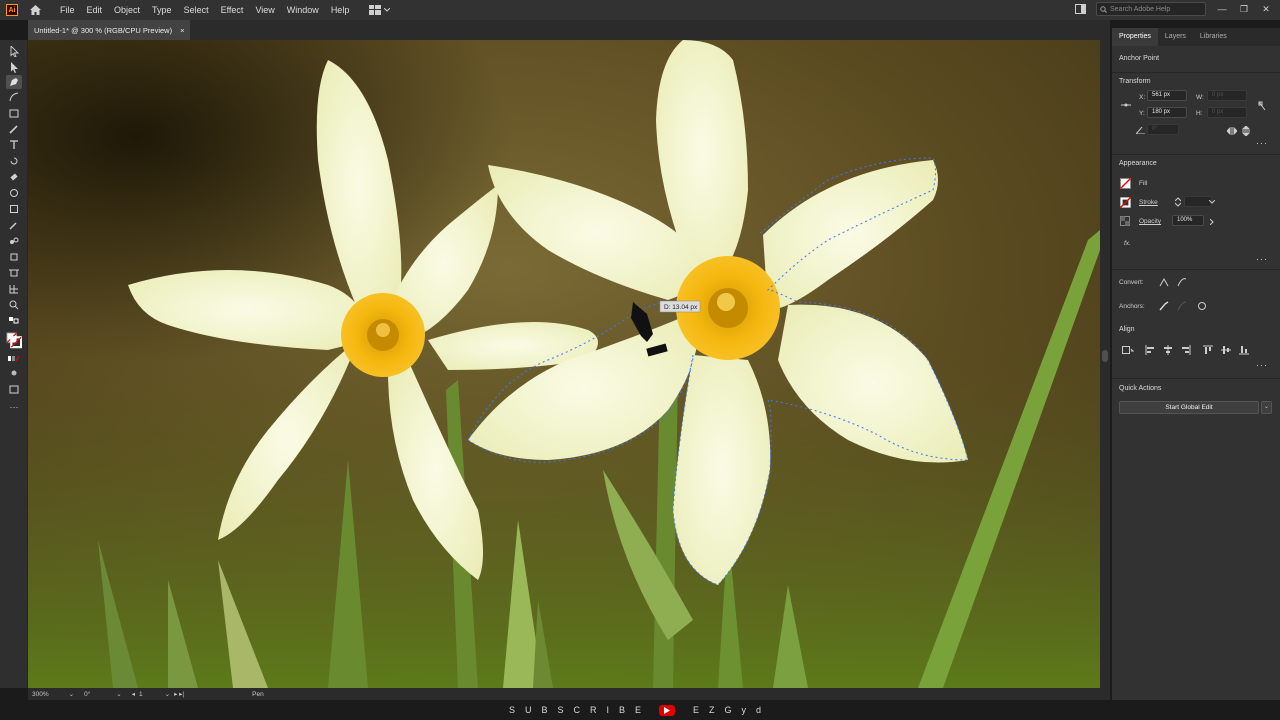 The image size is (1280, 720). What do you see at coordinates (1105, 356) in the screenshot?
I see `scroll-thumb` at bounding box center [1105, 356].